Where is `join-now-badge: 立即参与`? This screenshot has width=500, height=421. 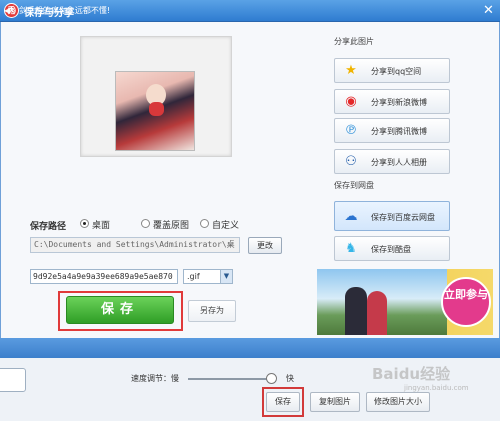
join-now-badge: 立即参与 is located at coordinates (466, 302).